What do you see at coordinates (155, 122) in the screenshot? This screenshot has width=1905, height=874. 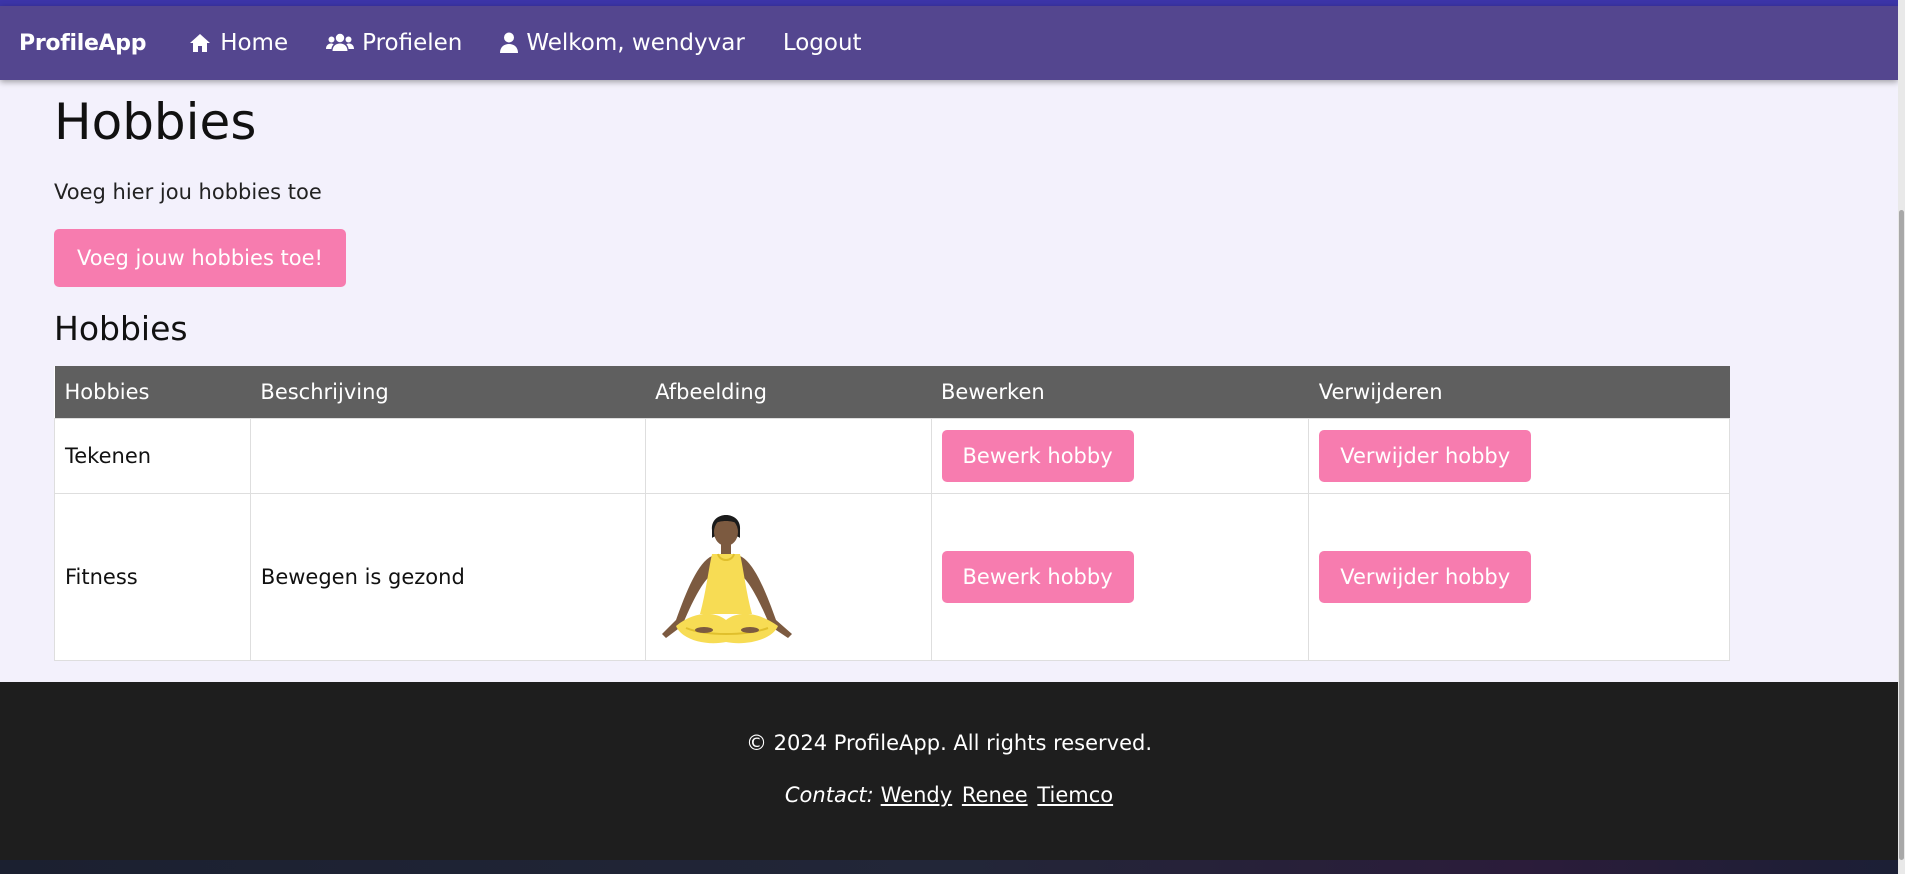 I see `page-title: Hobbies` at bounding box center [155, 122].